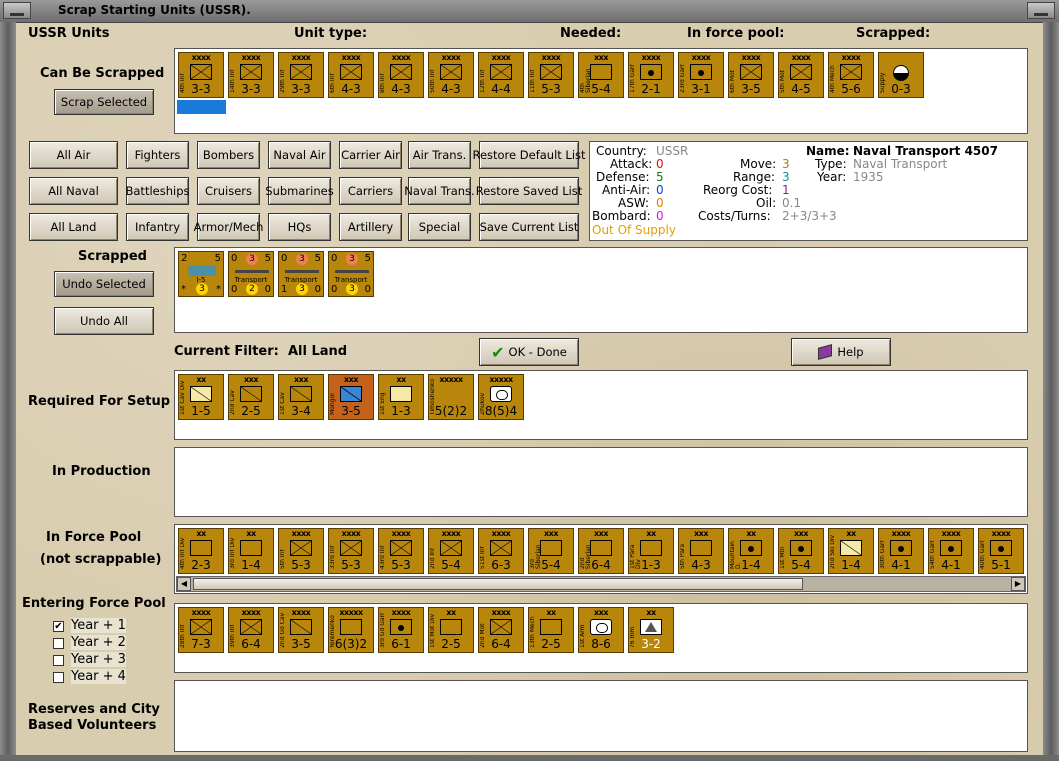 The width and height of the screenshot is (1059, 761). What do you see at coordinates (299, 227) in the screenshot?
I see `filter-button-hqs: HQs` at bounding box center [299, 227].